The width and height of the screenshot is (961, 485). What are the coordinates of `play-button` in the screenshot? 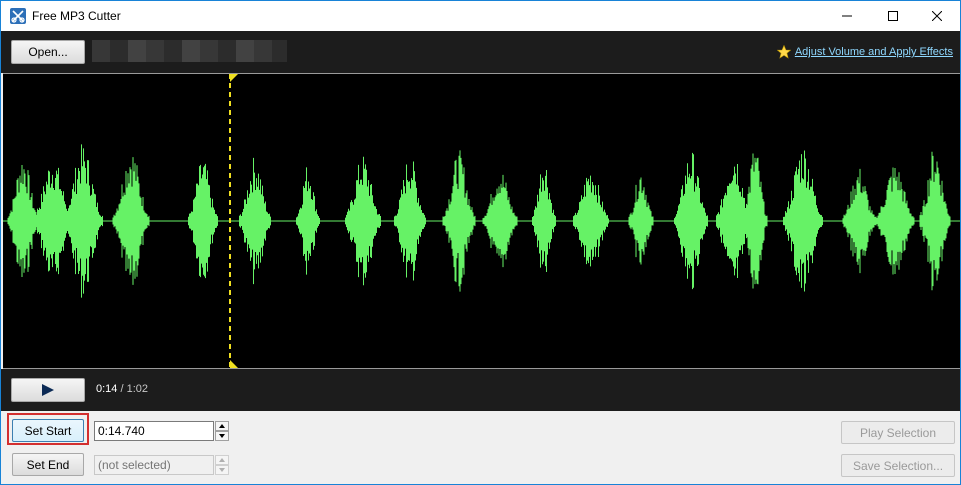 It's located at (48, 390).